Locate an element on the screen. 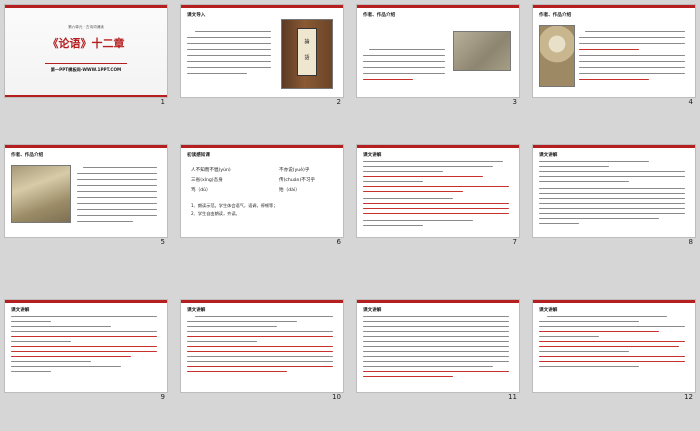 This screenshot has width=700, height=431. reading-point-1: 1、朗读示范。学生体会语气，语调，停顿等； is located at coordinates (234, 205).